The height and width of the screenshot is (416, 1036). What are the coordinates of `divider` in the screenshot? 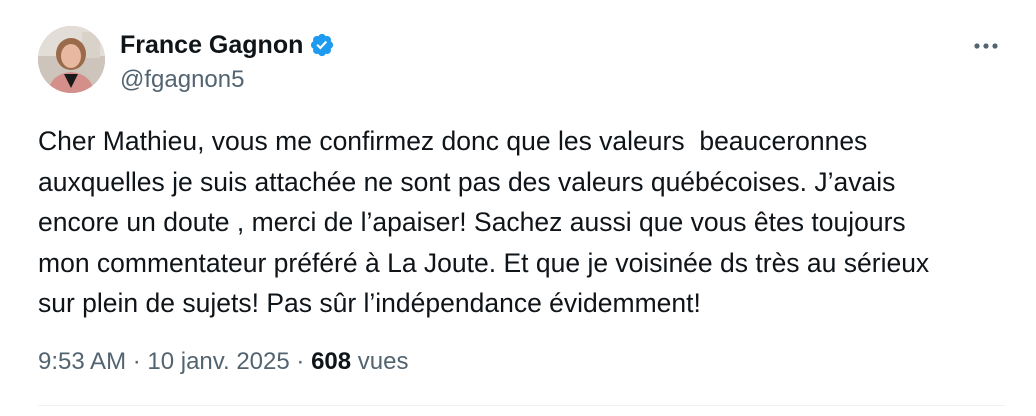 It's located at (521, 405).